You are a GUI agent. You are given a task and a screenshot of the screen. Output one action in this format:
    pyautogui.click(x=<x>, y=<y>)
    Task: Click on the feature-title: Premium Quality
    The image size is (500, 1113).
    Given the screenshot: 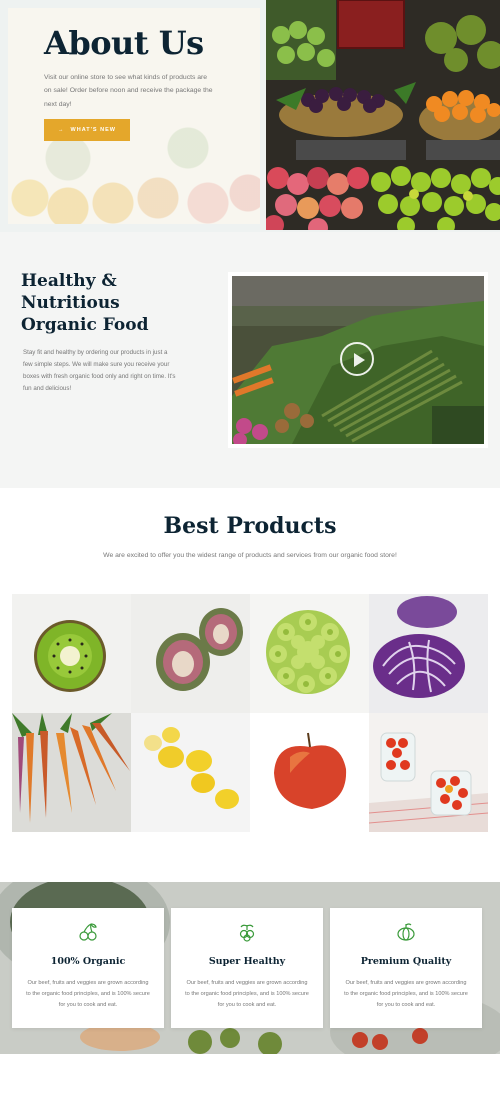 What is the action you would take?
    pyautogui.click(x=406, y=961)
    